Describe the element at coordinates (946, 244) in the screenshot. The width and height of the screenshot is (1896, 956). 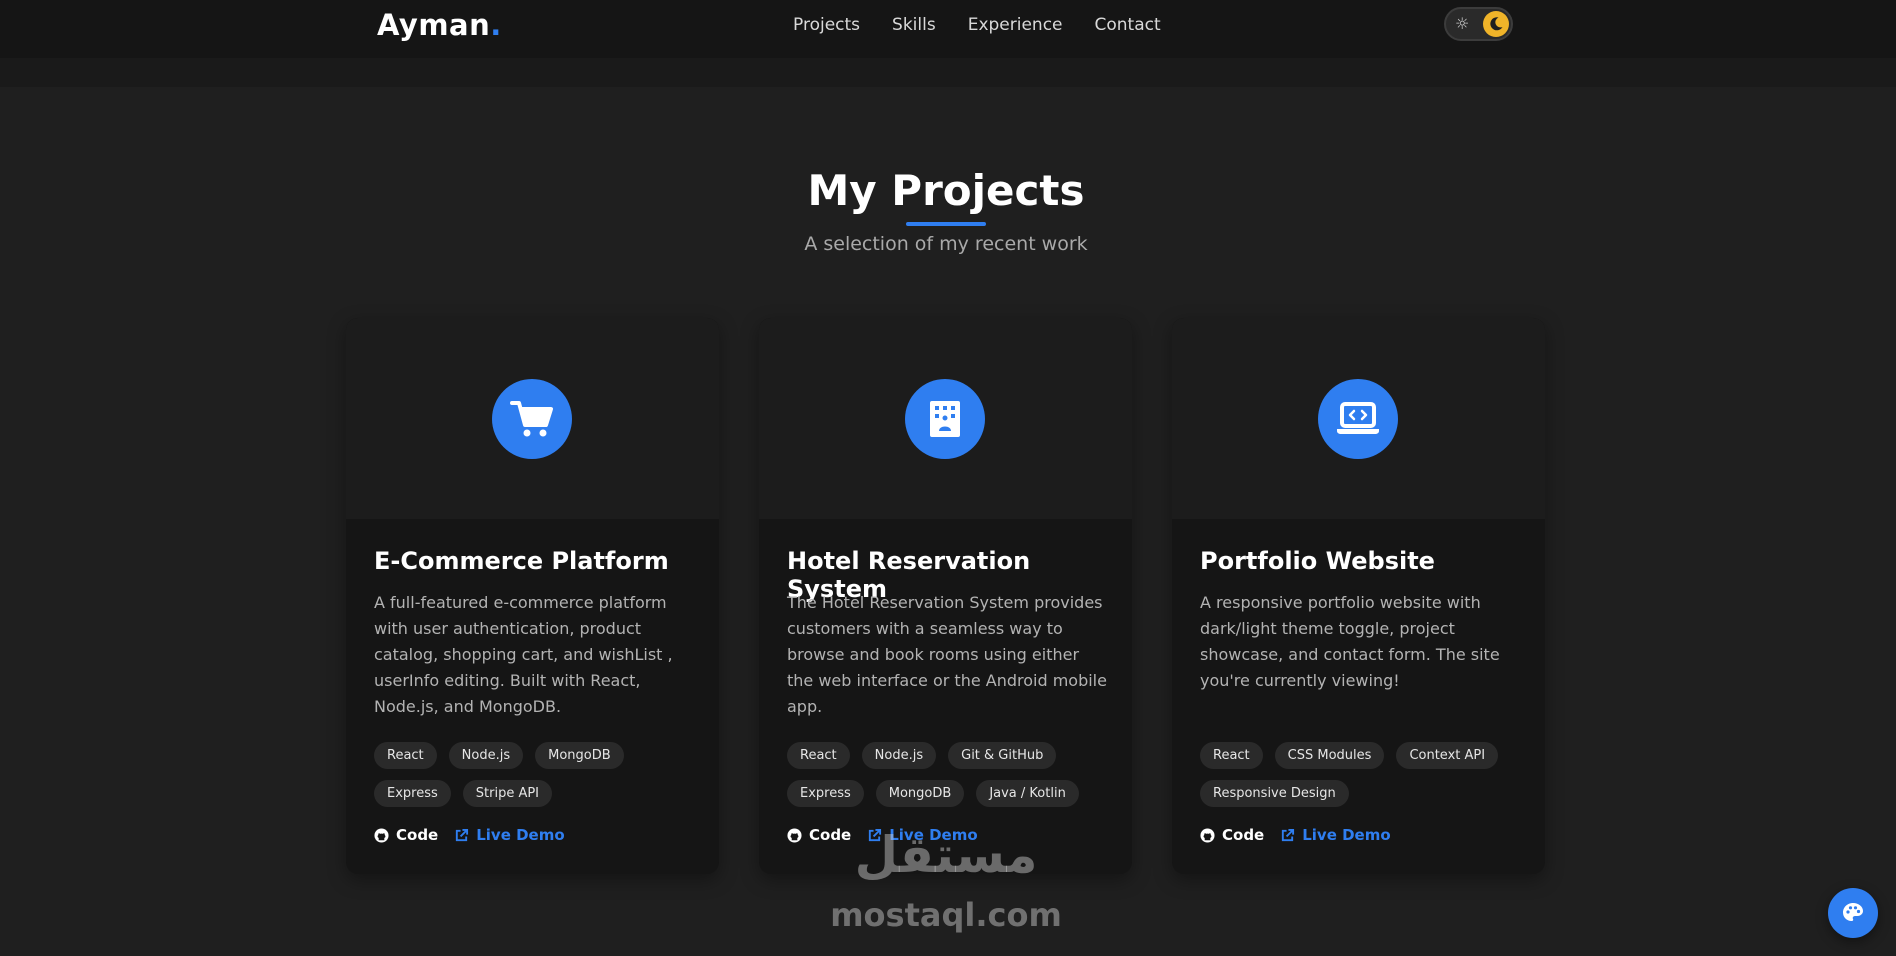
I see `section-subtitle: A selection of my recent work` at that location.